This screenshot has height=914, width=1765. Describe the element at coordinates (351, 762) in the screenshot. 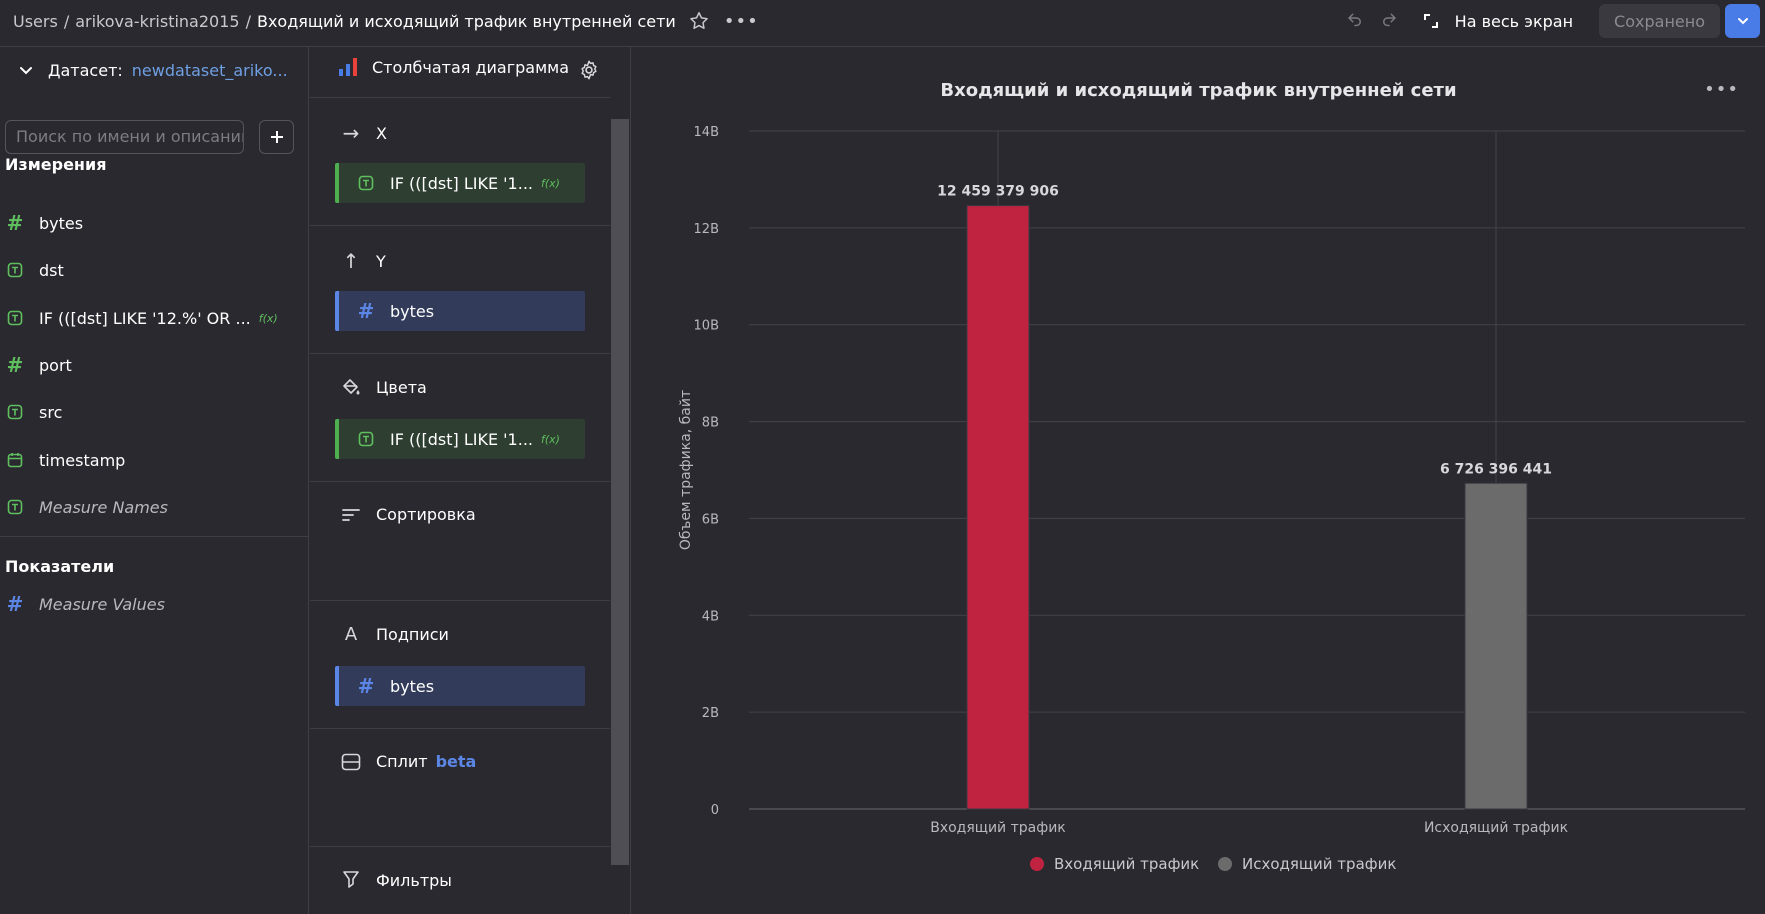

I see `split-icon` at that location.